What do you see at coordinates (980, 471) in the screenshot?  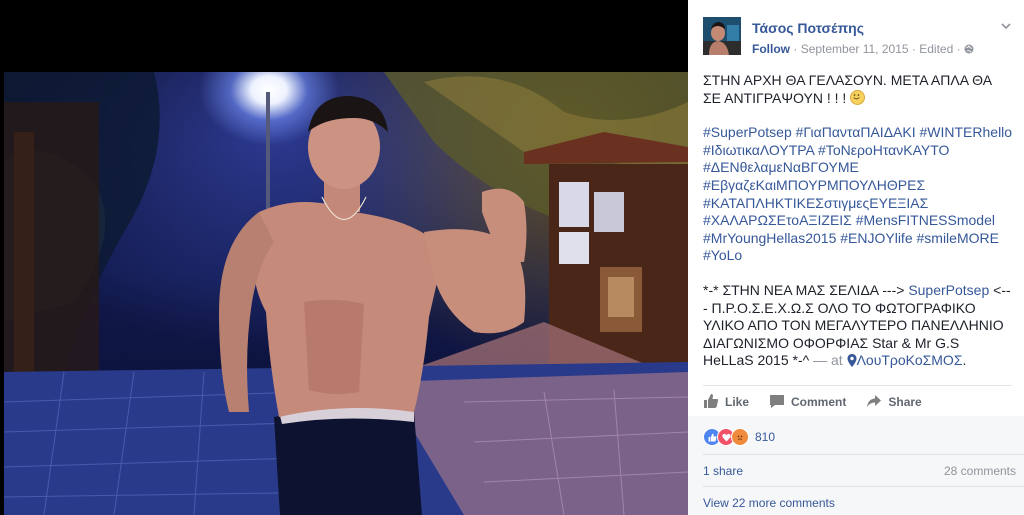 I see `comment-count: 28 comments` at bounding box center [980, 471].